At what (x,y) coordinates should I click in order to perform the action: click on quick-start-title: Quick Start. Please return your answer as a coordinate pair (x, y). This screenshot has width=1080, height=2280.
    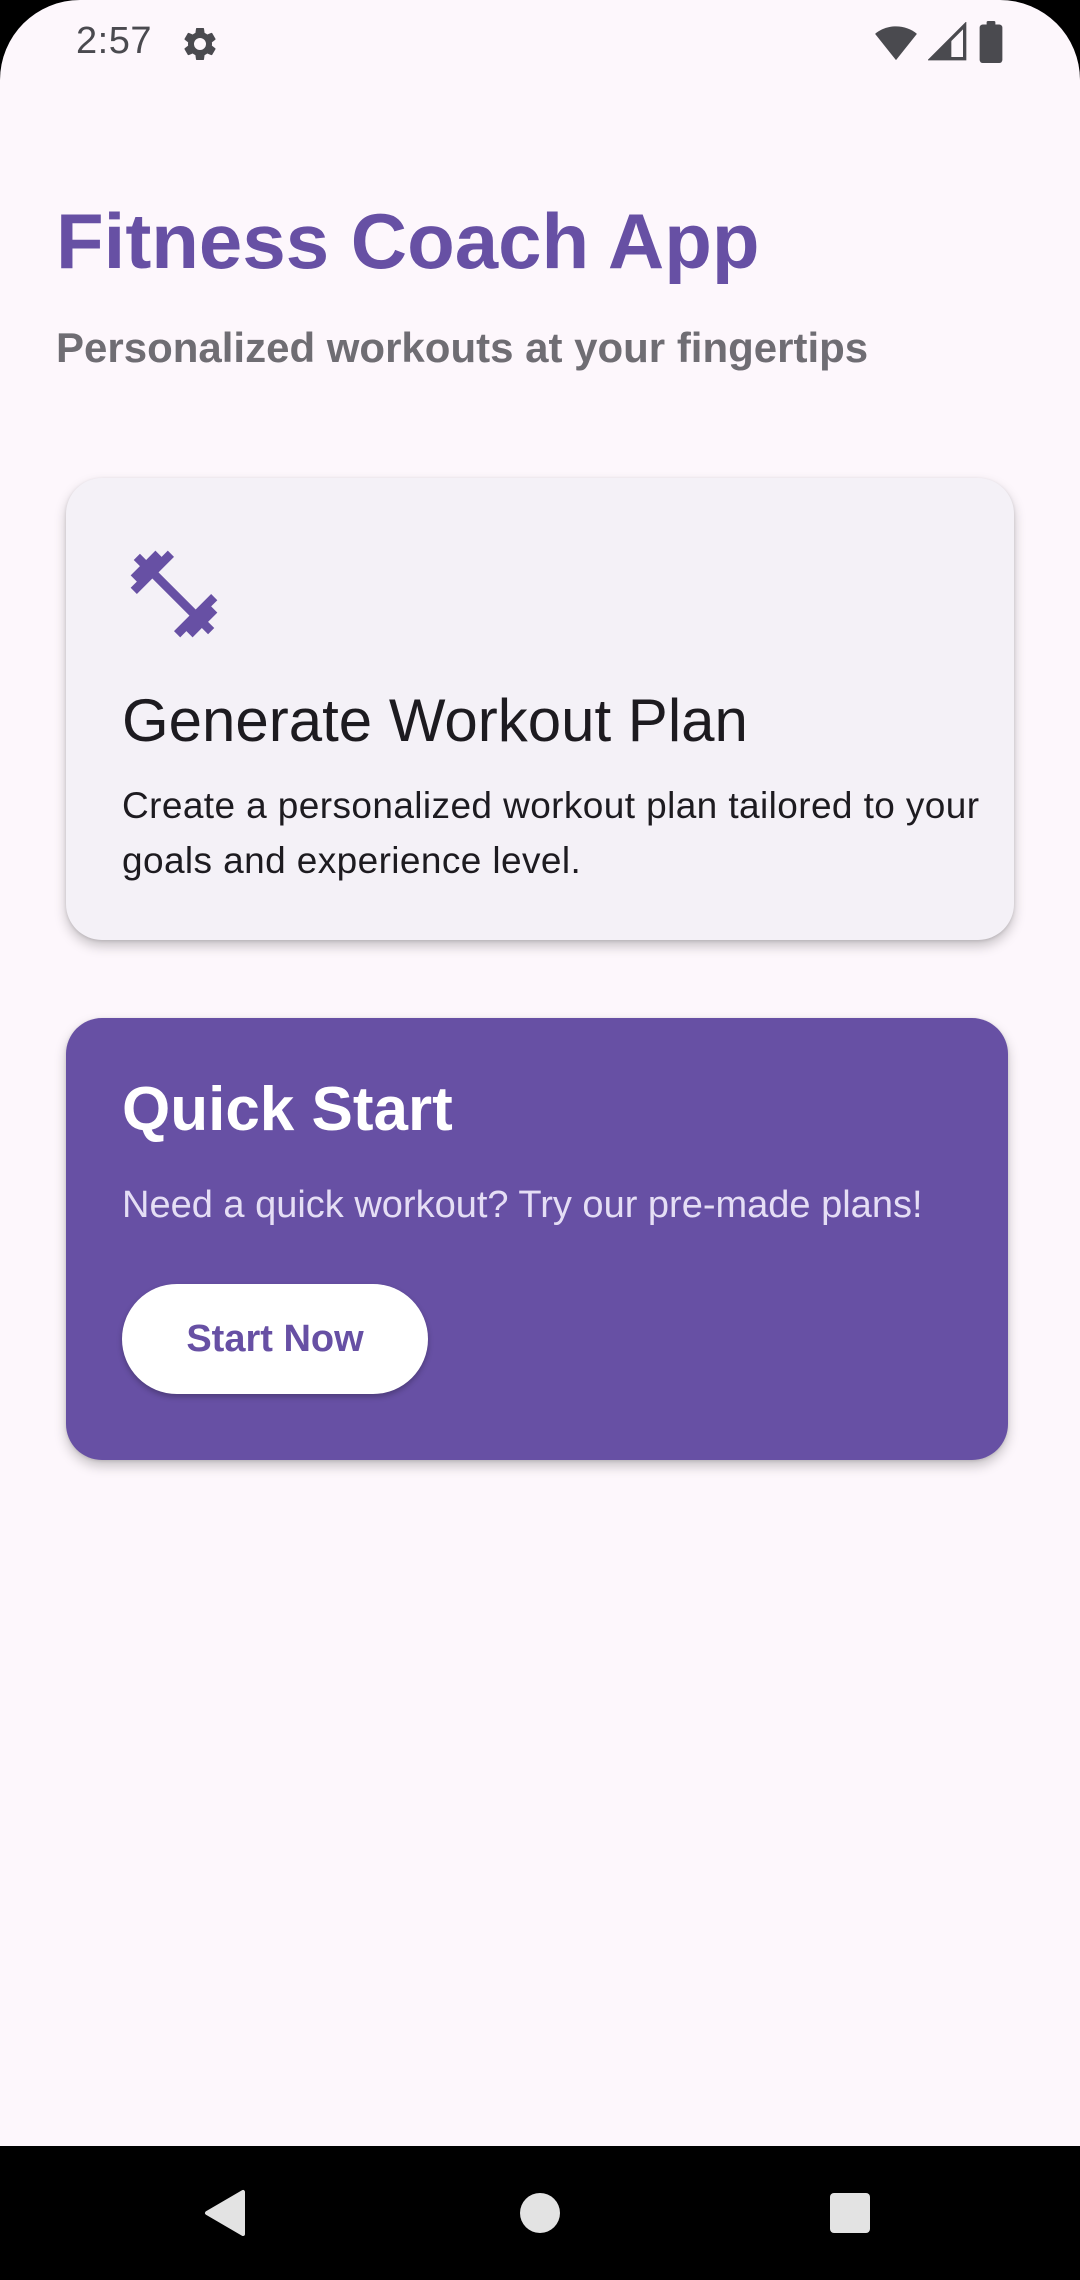
    Looking at the image, I should click on (287, 1109).